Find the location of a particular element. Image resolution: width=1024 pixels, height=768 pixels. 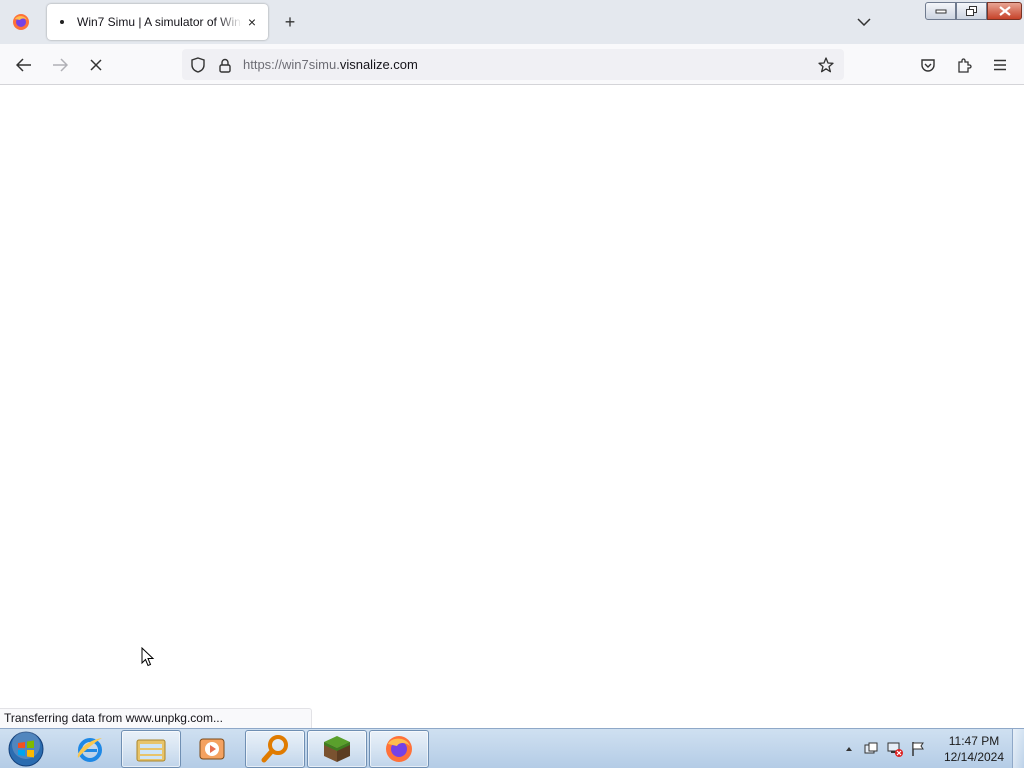

chevron-down-icon is located at coordinates (864, 22).